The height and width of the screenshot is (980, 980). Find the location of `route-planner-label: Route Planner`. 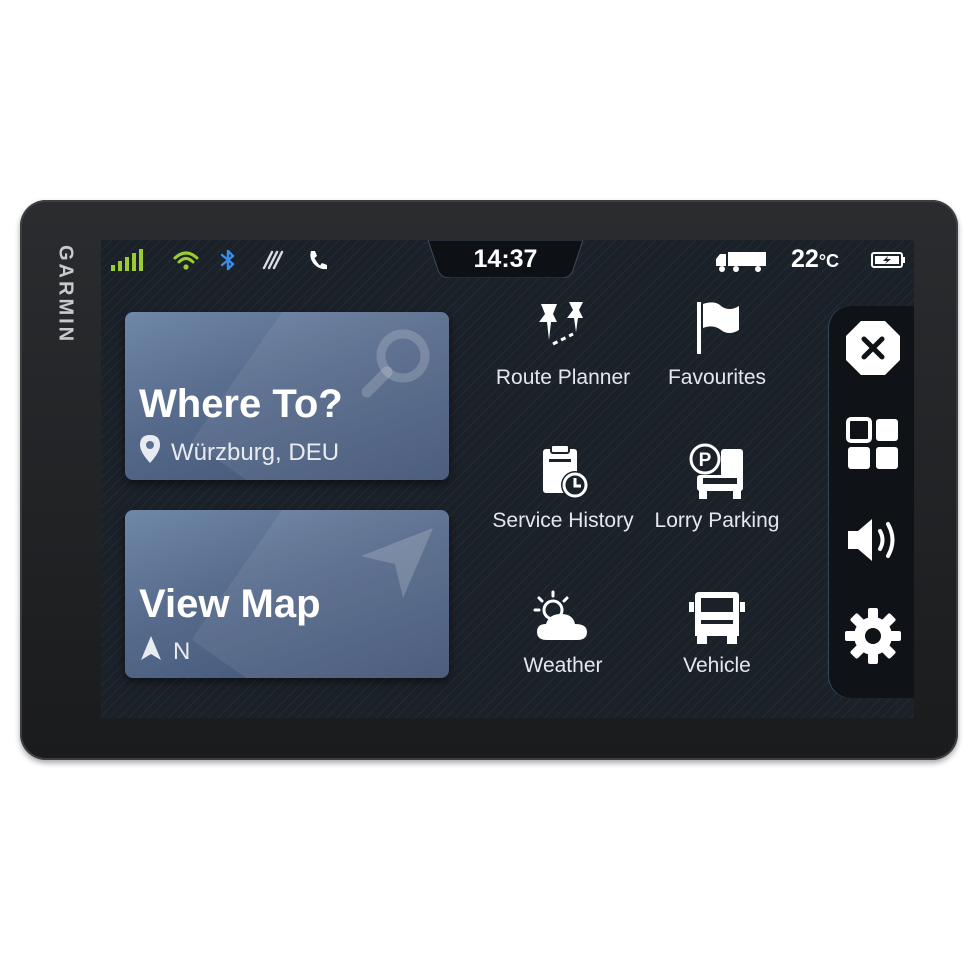

route-planner-label: Route Planner is located at coordinates (563, 377).